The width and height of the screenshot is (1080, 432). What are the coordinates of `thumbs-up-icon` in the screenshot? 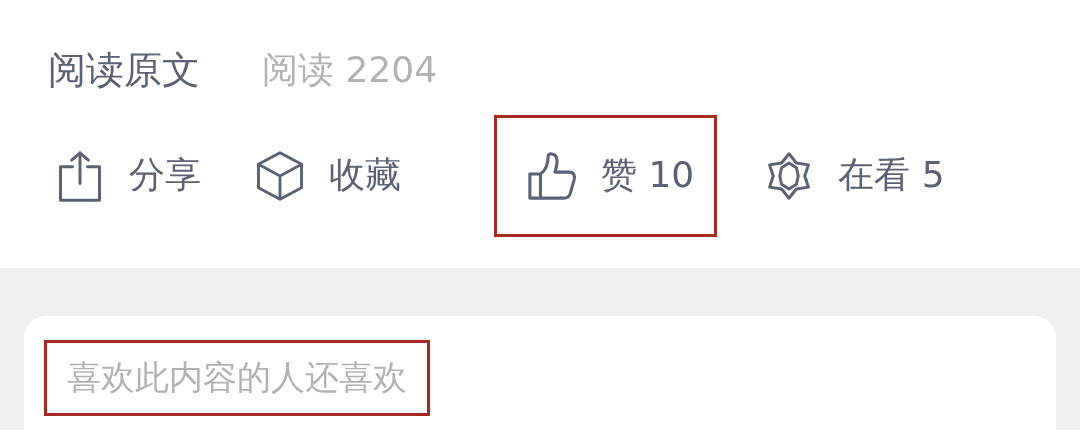 It's located at (552, 175).